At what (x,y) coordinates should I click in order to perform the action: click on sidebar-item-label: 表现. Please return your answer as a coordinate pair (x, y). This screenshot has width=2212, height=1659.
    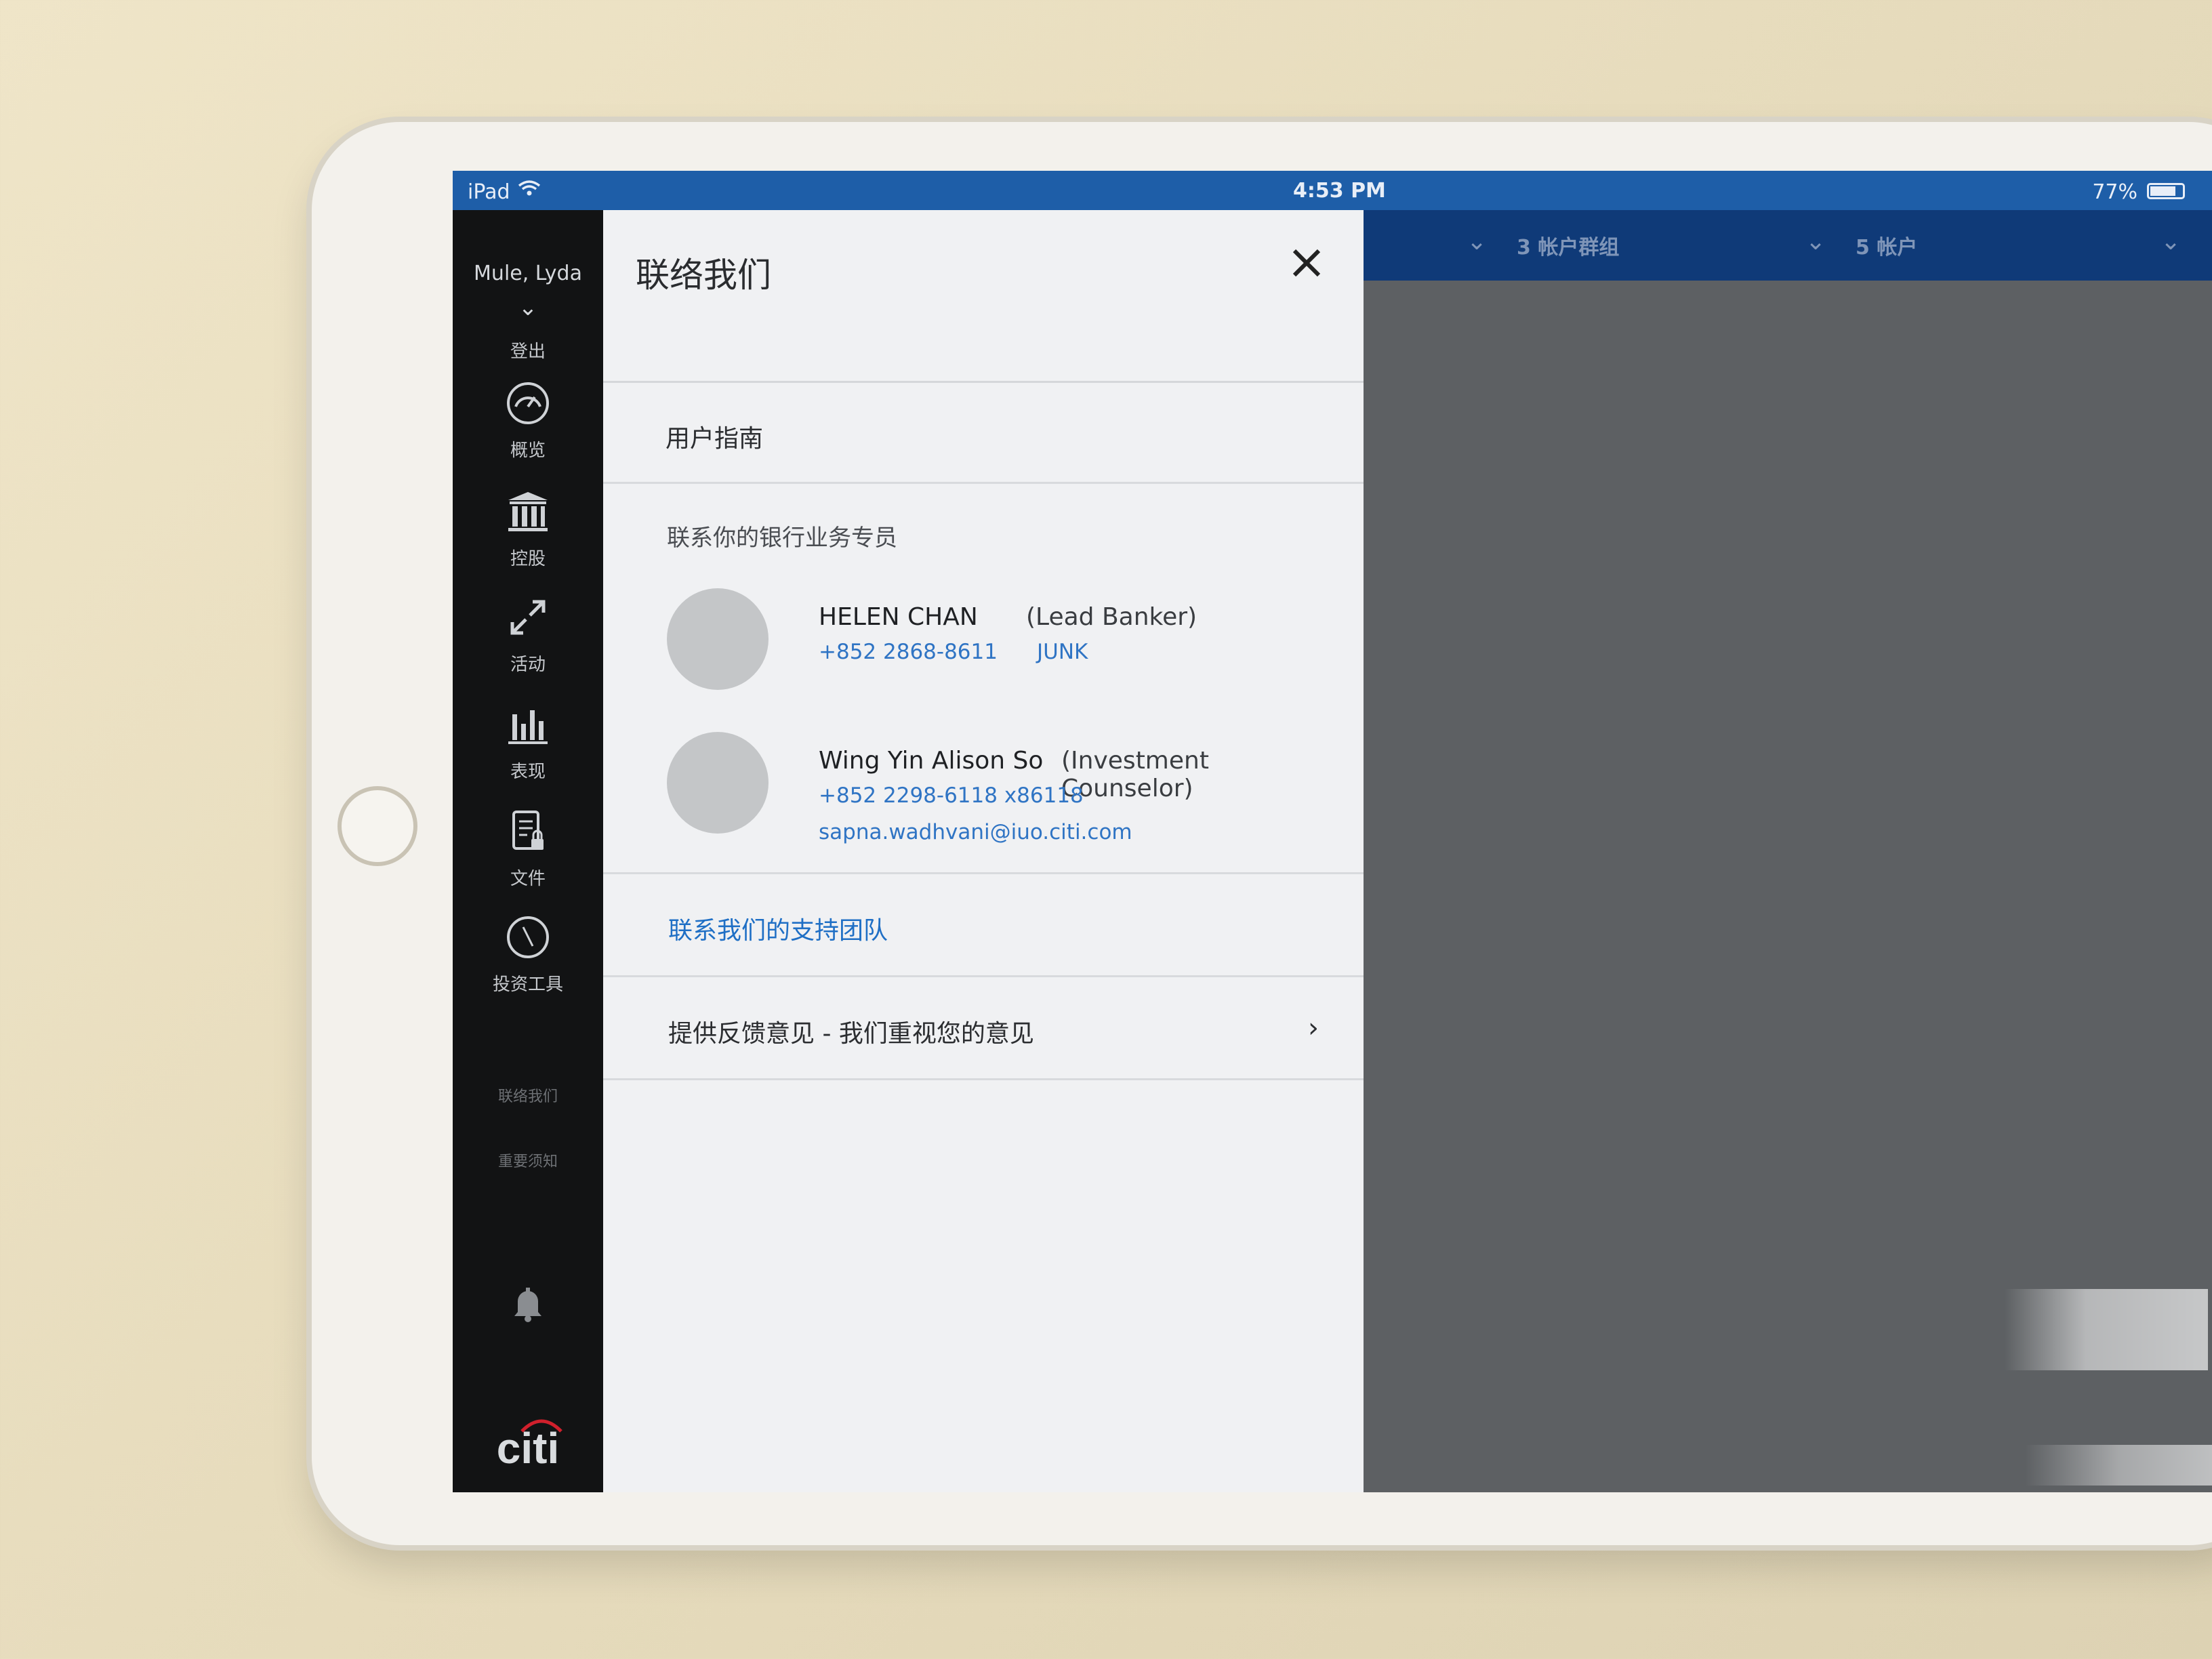
    Looking at the image, I should click on (528, 772).